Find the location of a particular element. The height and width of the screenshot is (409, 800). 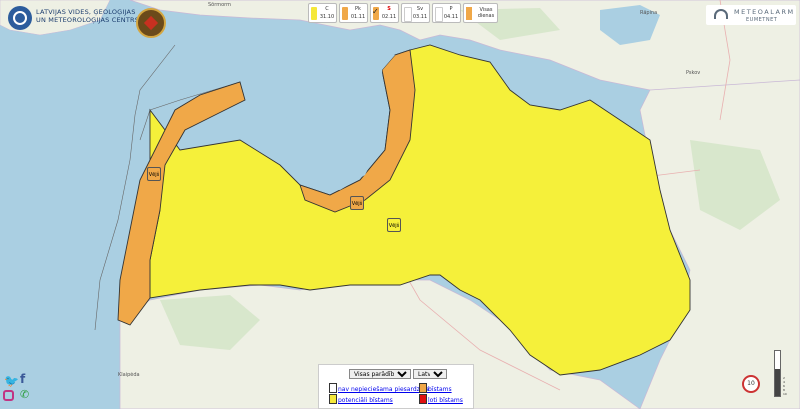

day-name: Pk is located at coordinates (358, 9).